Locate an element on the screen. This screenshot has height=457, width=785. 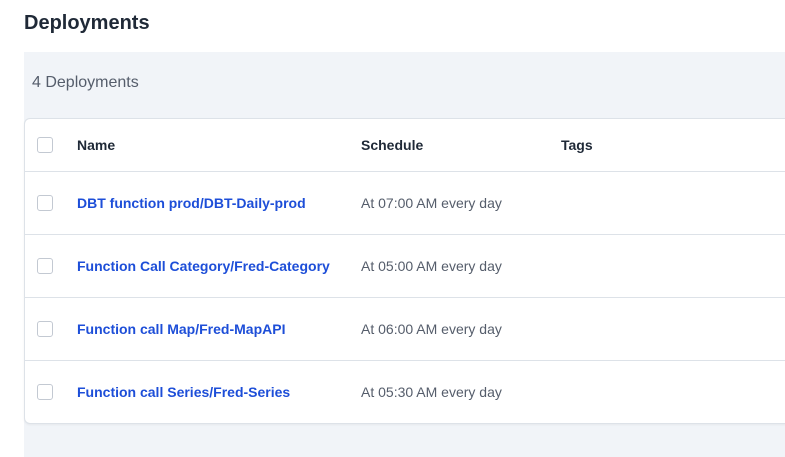
schedule-text: At 05:00 AM every day is located at coordinates (431, 266).